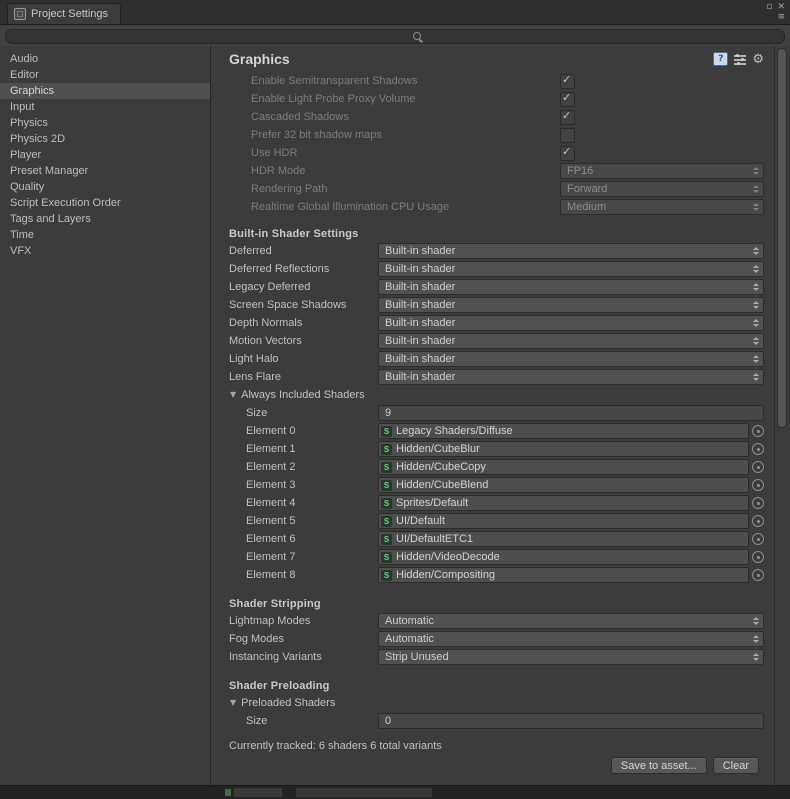 This screenshot has width=790, height=799. Describe the element at coordinates (254, 359) in the screenshot. I see `setting-label: Light Halo` at that location.